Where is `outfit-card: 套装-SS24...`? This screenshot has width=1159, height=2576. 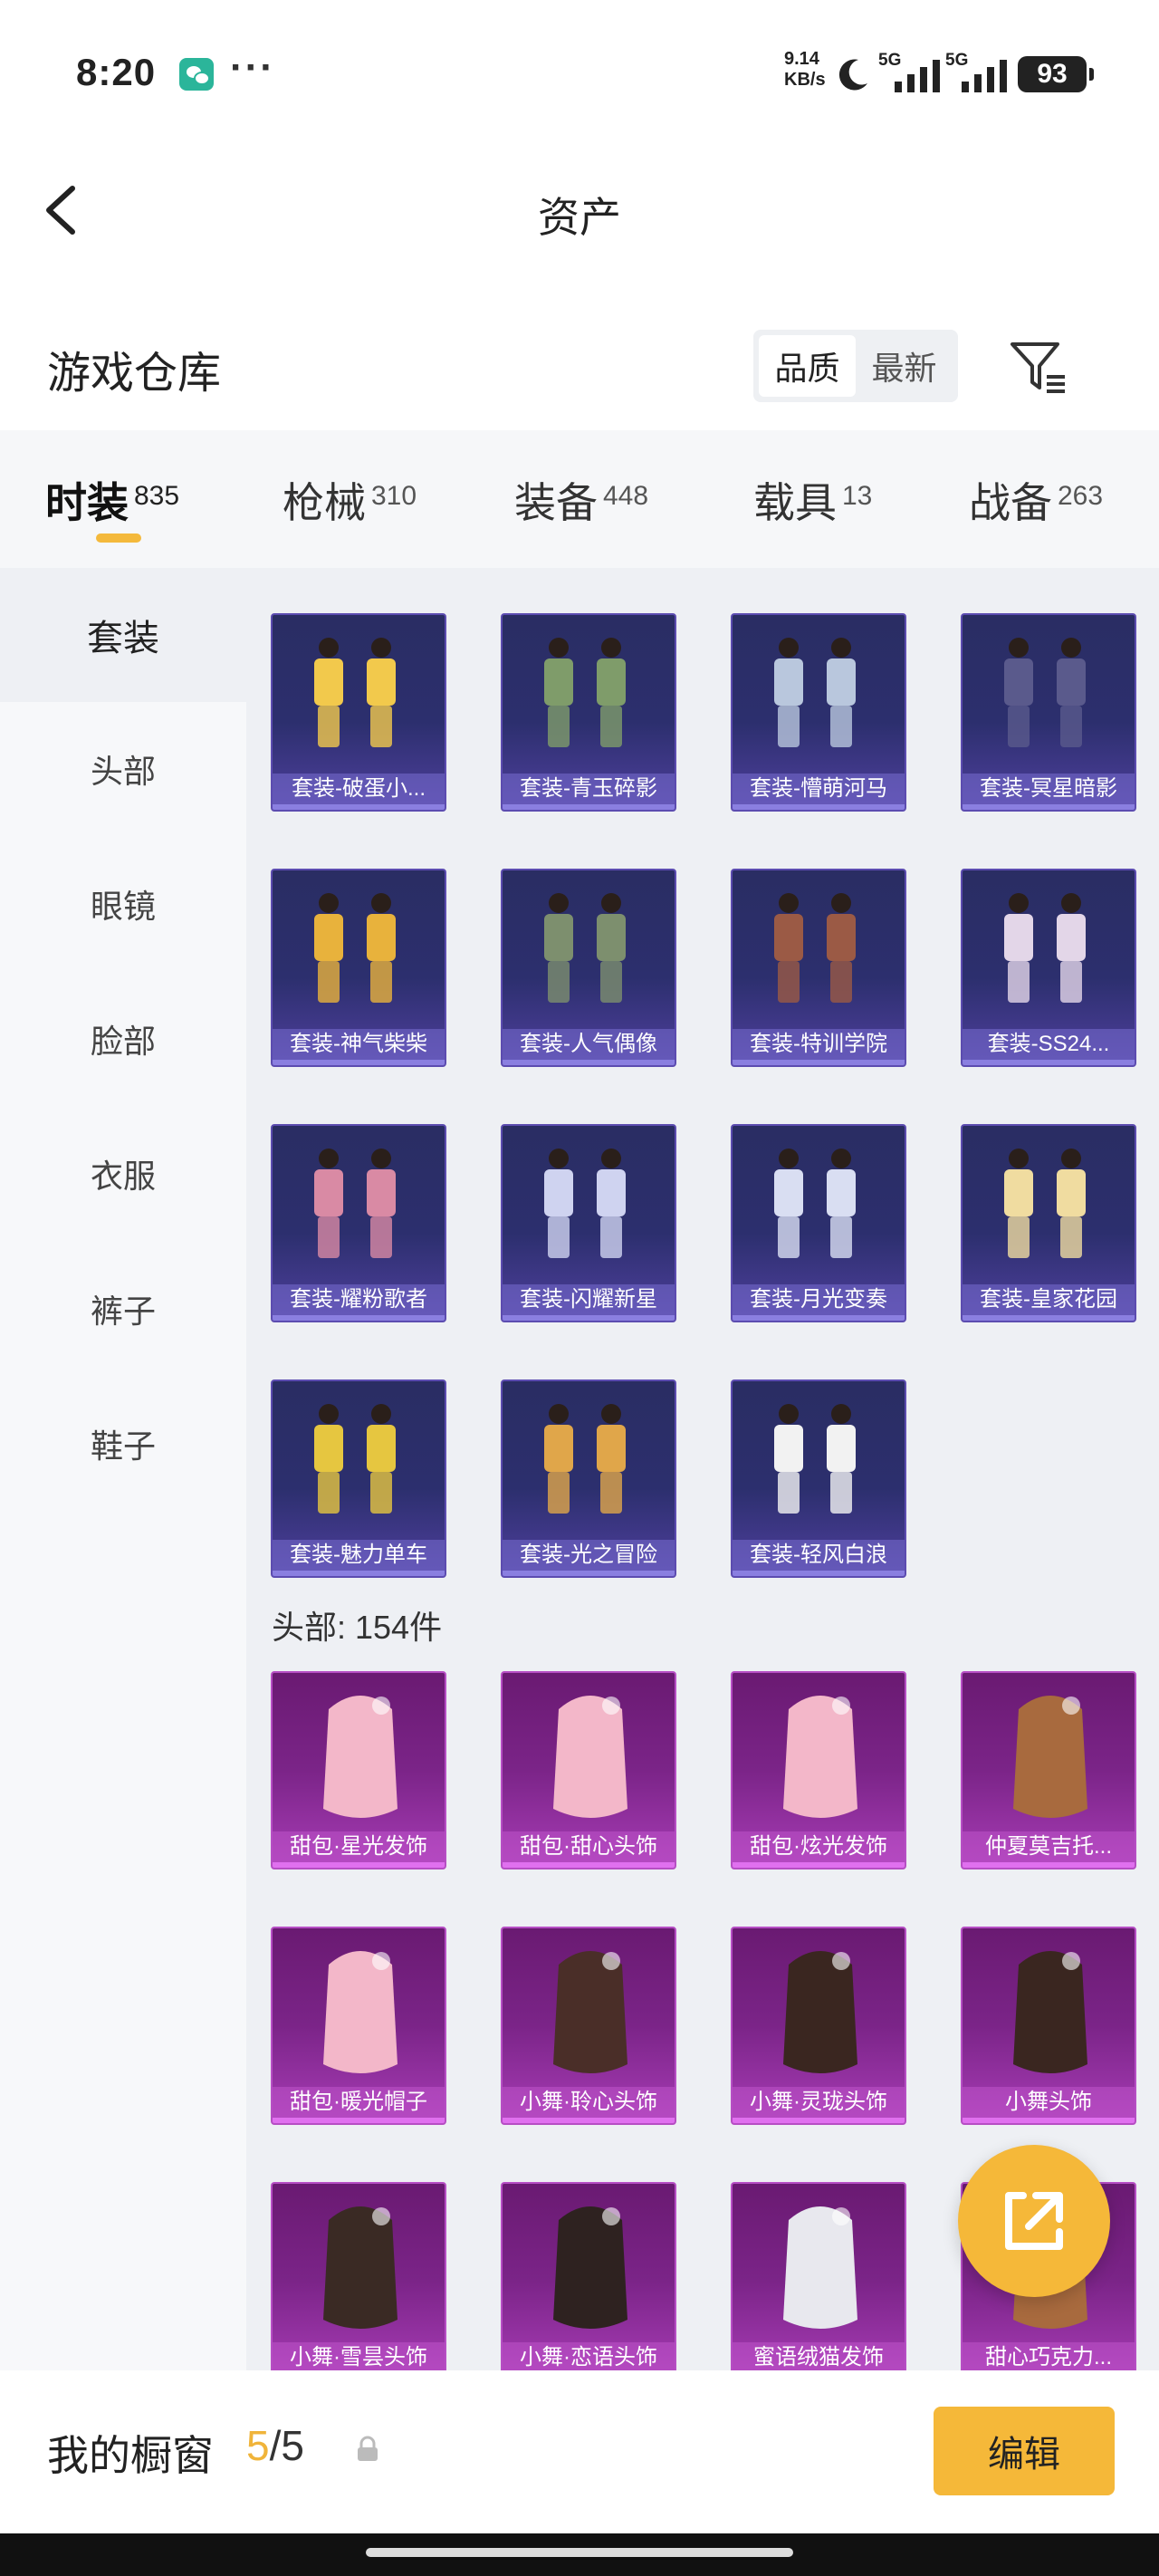
outfit-card: 套装-SS24... is located at coordinates (1049, 968).